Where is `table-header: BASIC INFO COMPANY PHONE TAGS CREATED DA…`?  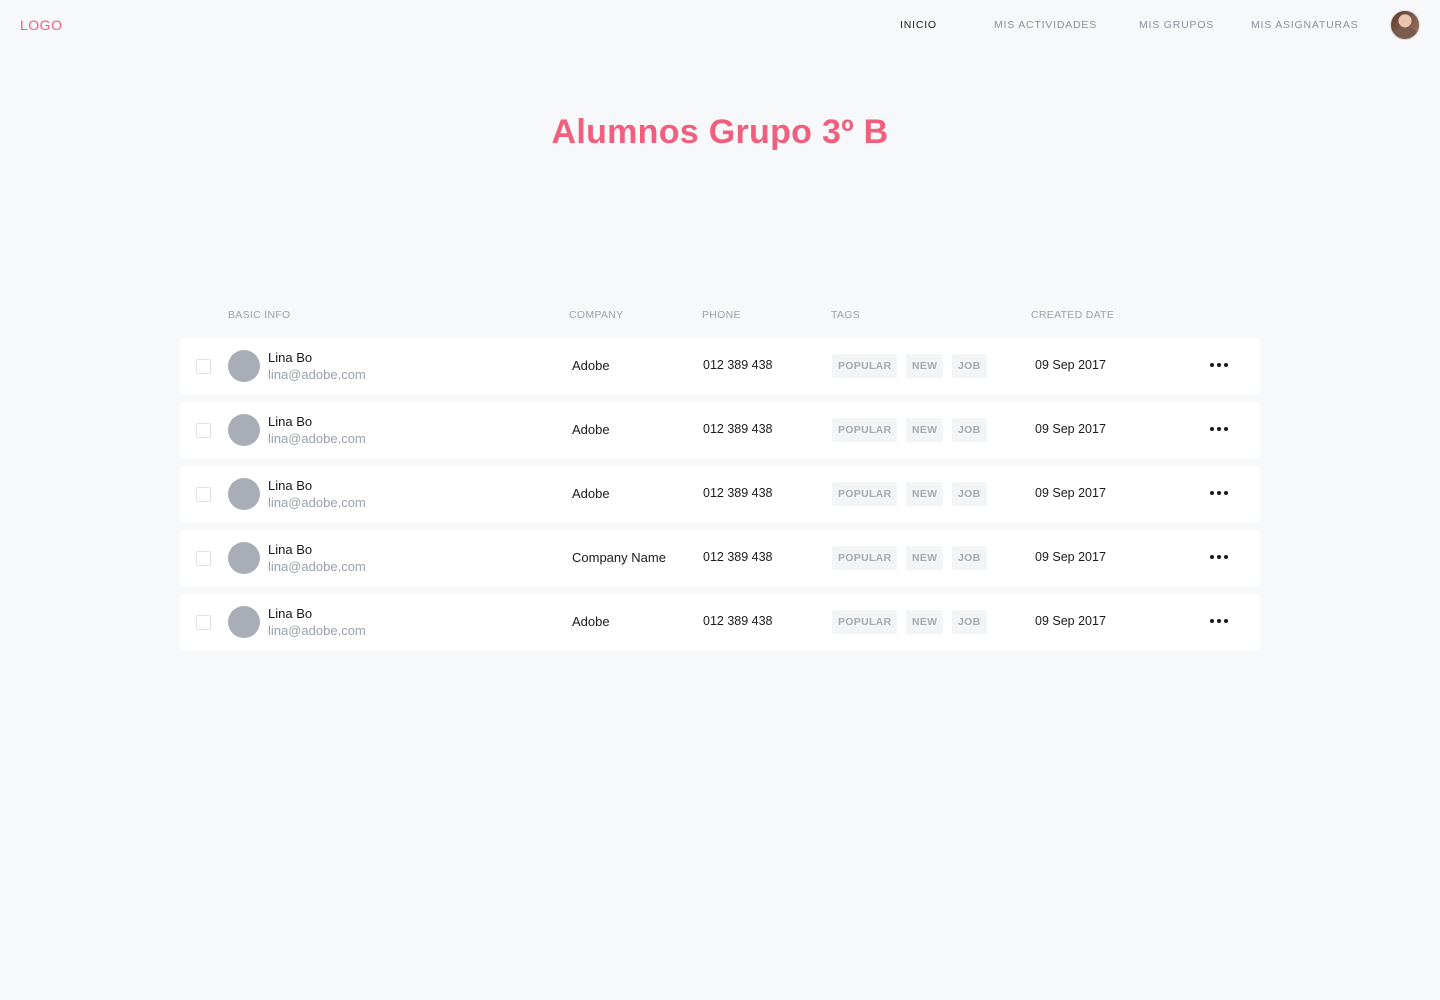
table-header: BASIC INFO COMPANY PHONE TAGS CREATED DA… is located at coordinates (720, 319).